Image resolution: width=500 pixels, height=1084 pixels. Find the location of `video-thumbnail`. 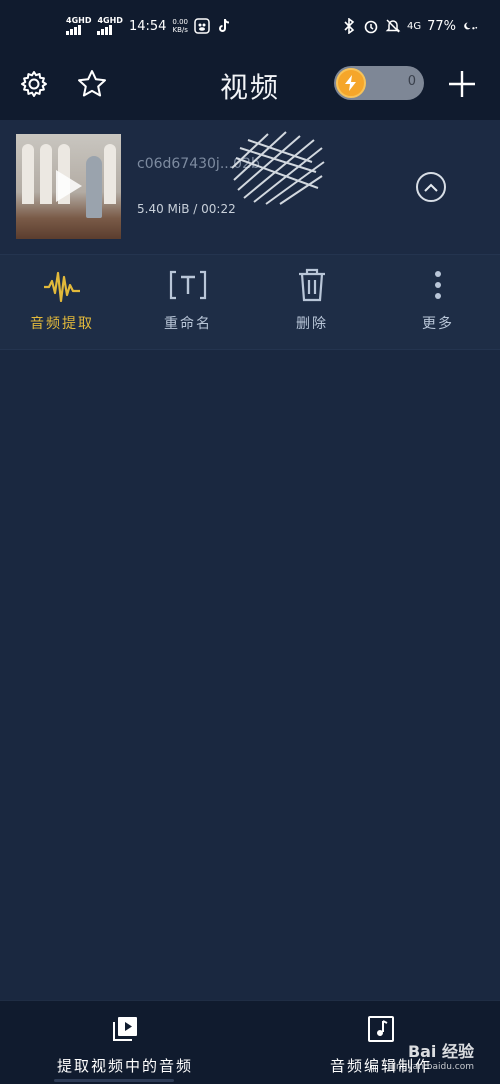

video-thumbnail is located at coordinates (68, 186).